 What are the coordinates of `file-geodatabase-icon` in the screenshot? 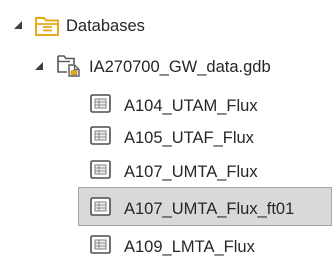 It's located at (68, 66).